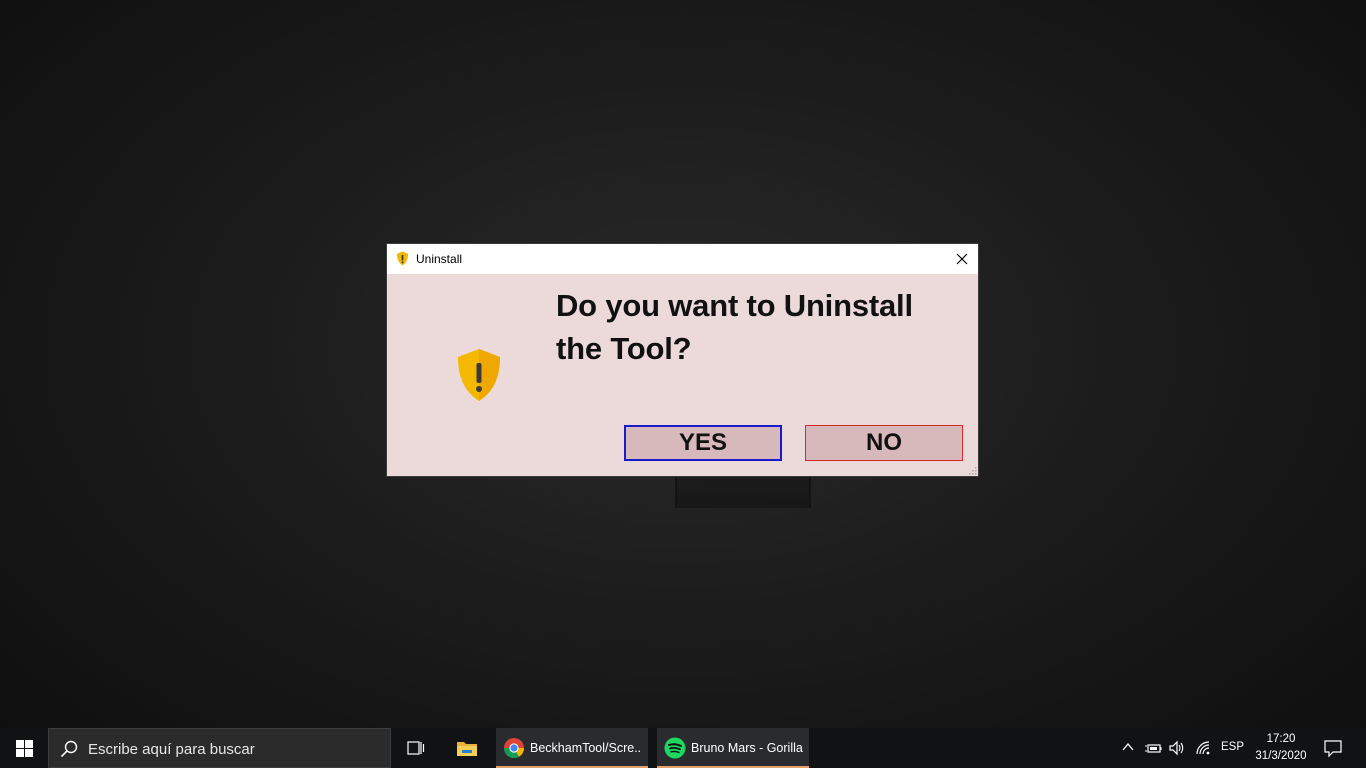 This screenshot has width=1366, height=768. Describe the element at coordinates (1333, 748) in the screenshot. I see `notification-icon` at that location.